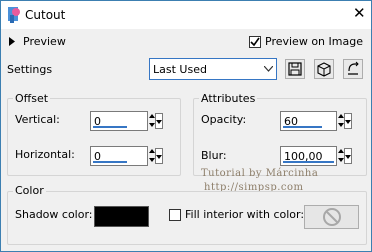 The height and width of the screenshot is (252, 372). Describe the element at coordinates (186, 15) in the screenshot. I see `title-bar: Cutout ✕` at that location.